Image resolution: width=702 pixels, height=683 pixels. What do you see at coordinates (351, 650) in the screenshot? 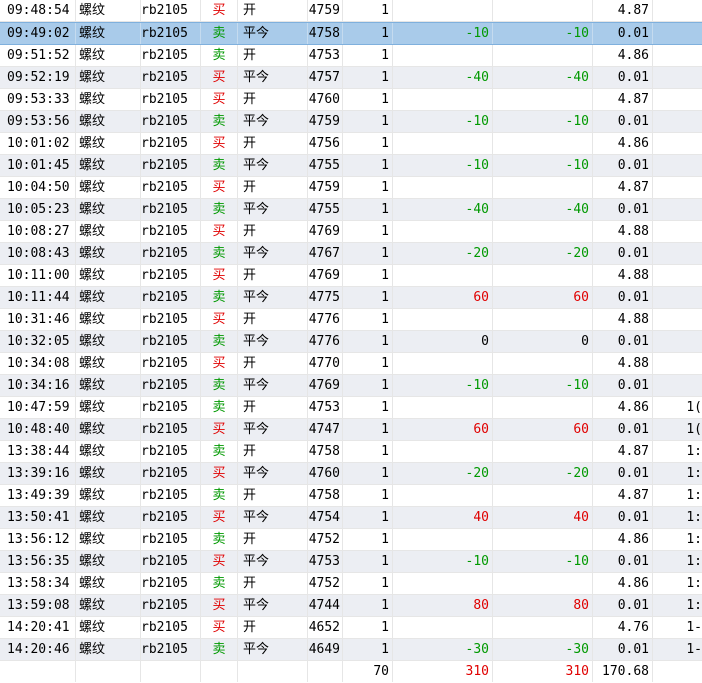
I see `table-row: 14:20:46 螺纹 rb2105 卖平今 4649 1 -30 -30 0.01 1-` at bounding box center [351, 650].